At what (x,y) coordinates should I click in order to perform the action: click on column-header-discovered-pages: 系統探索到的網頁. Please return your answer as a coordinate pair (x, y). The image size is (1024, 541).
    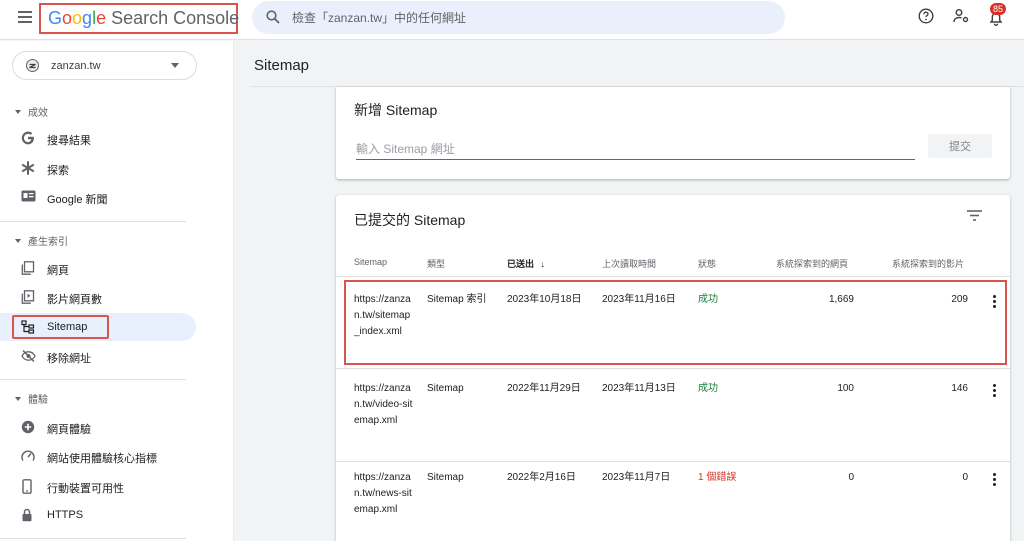
    Looking at the image, I should click on (812, 263).